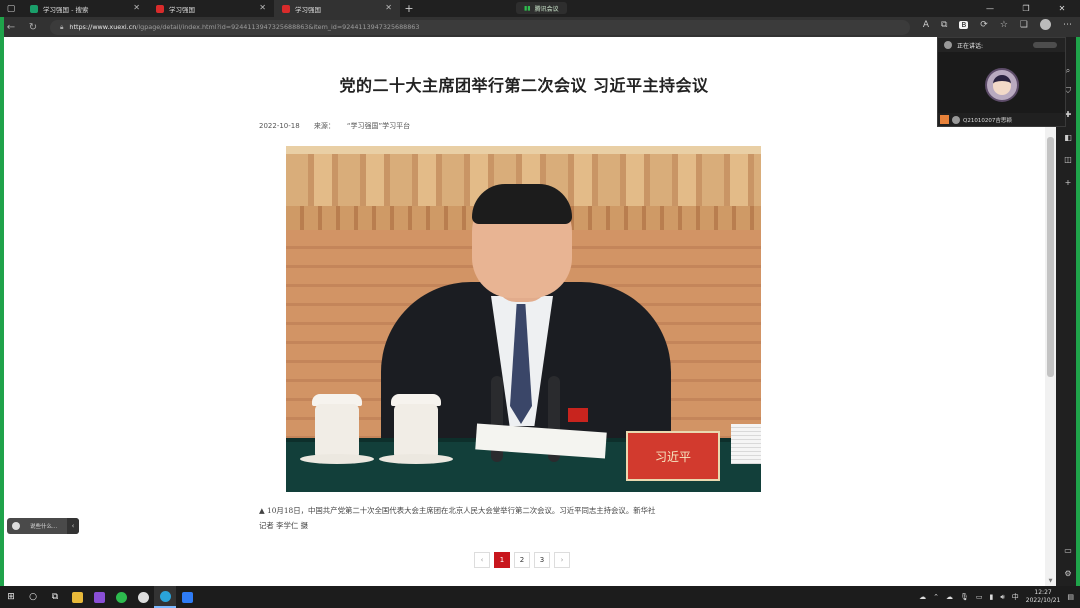  Describe the element at coordinates (66, 9) in the screenshot. I see `tab-label: 学习强国 - 搜索` at that location.